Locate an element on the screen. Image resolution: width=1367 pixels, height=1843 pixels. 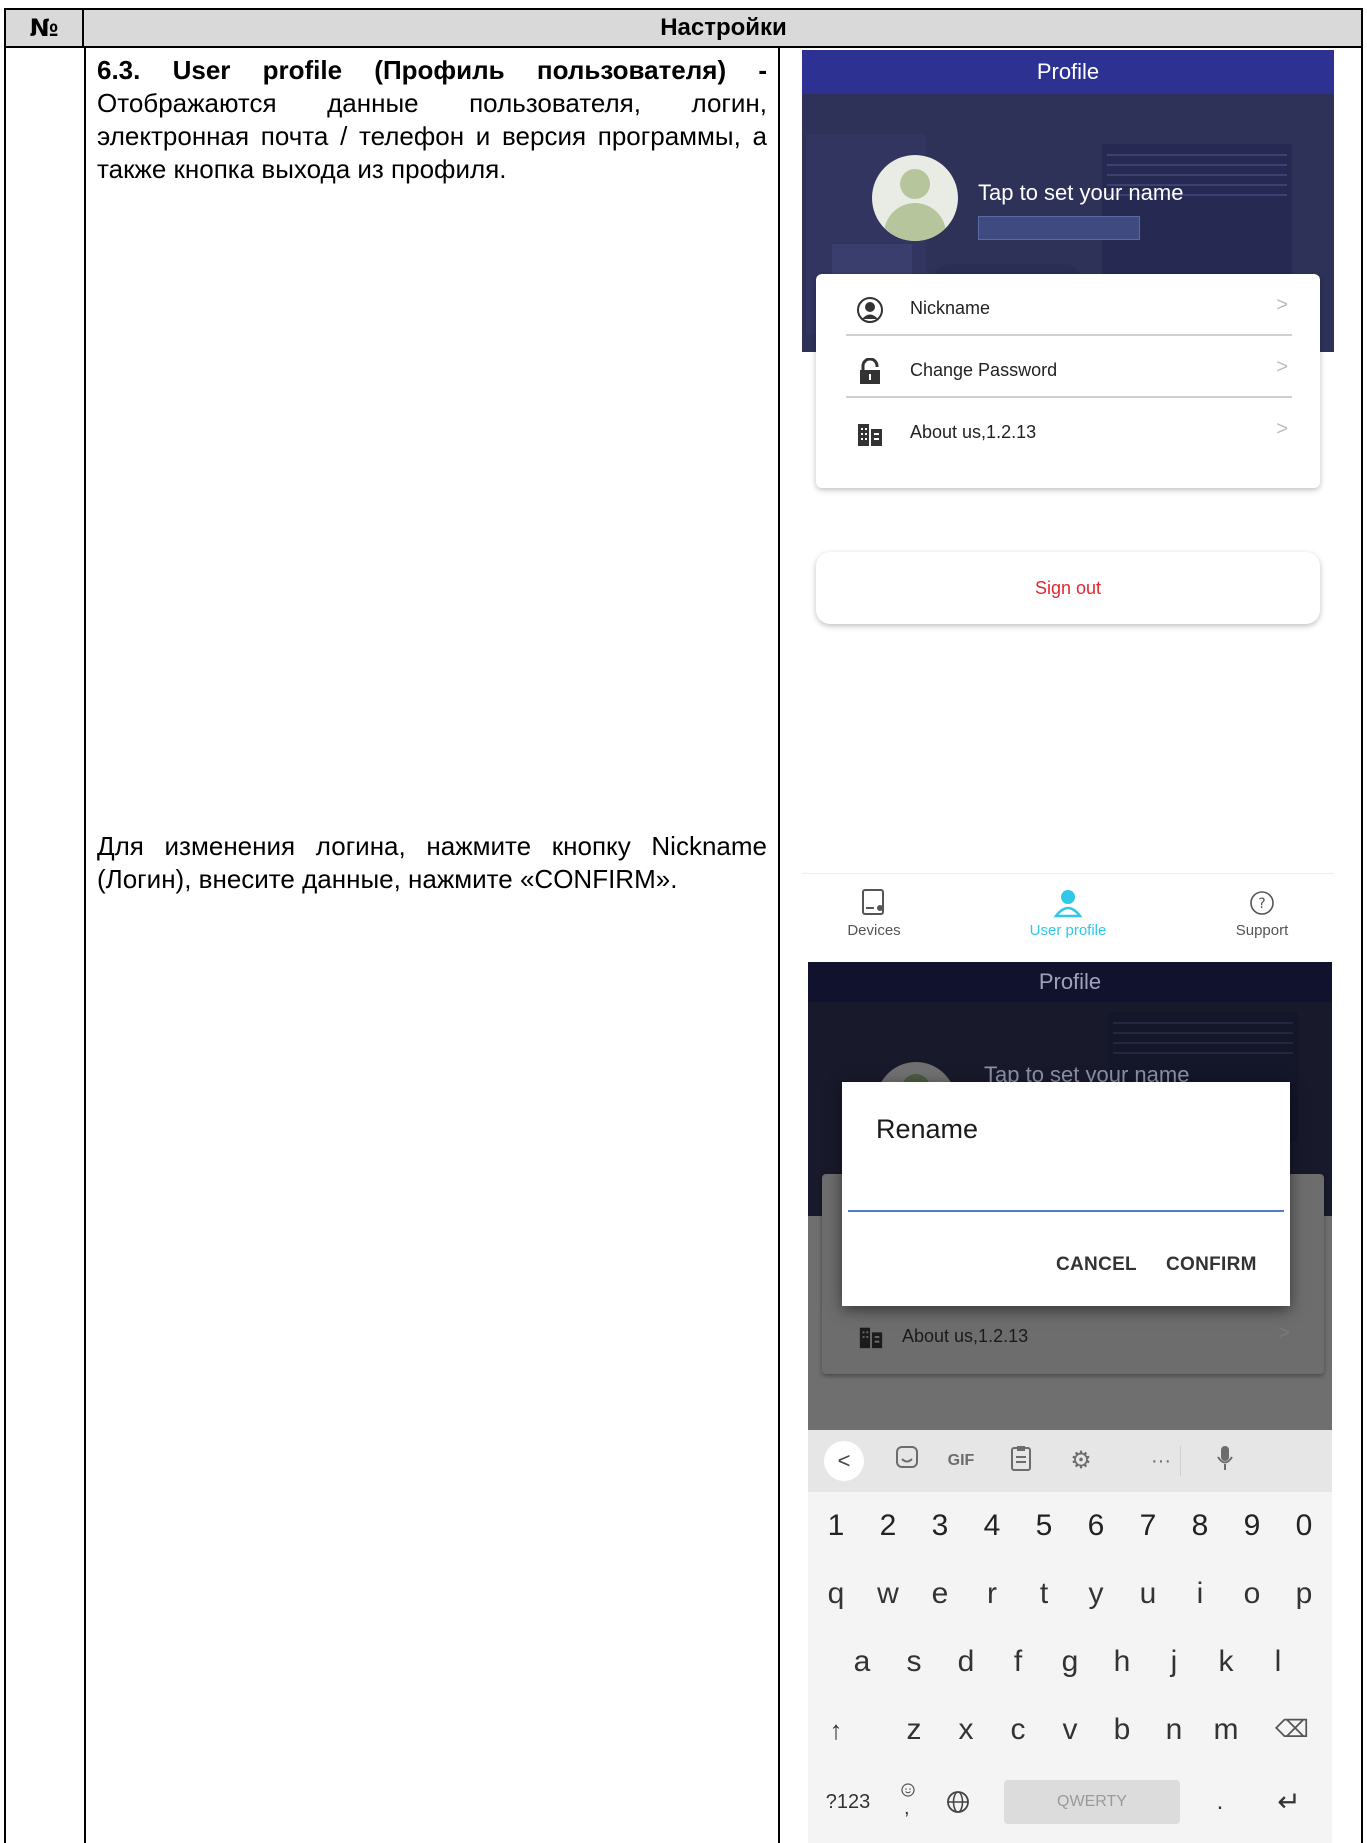
toolbar-separator is located at coordinates (1180, 1461).